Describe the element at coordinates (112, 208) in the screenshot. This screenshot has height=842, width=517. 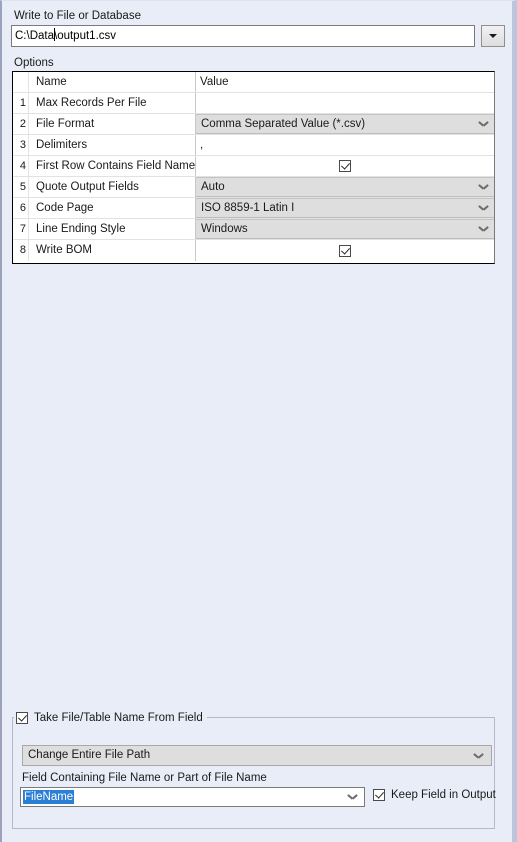
I see `option-name: Code Page` at that location.